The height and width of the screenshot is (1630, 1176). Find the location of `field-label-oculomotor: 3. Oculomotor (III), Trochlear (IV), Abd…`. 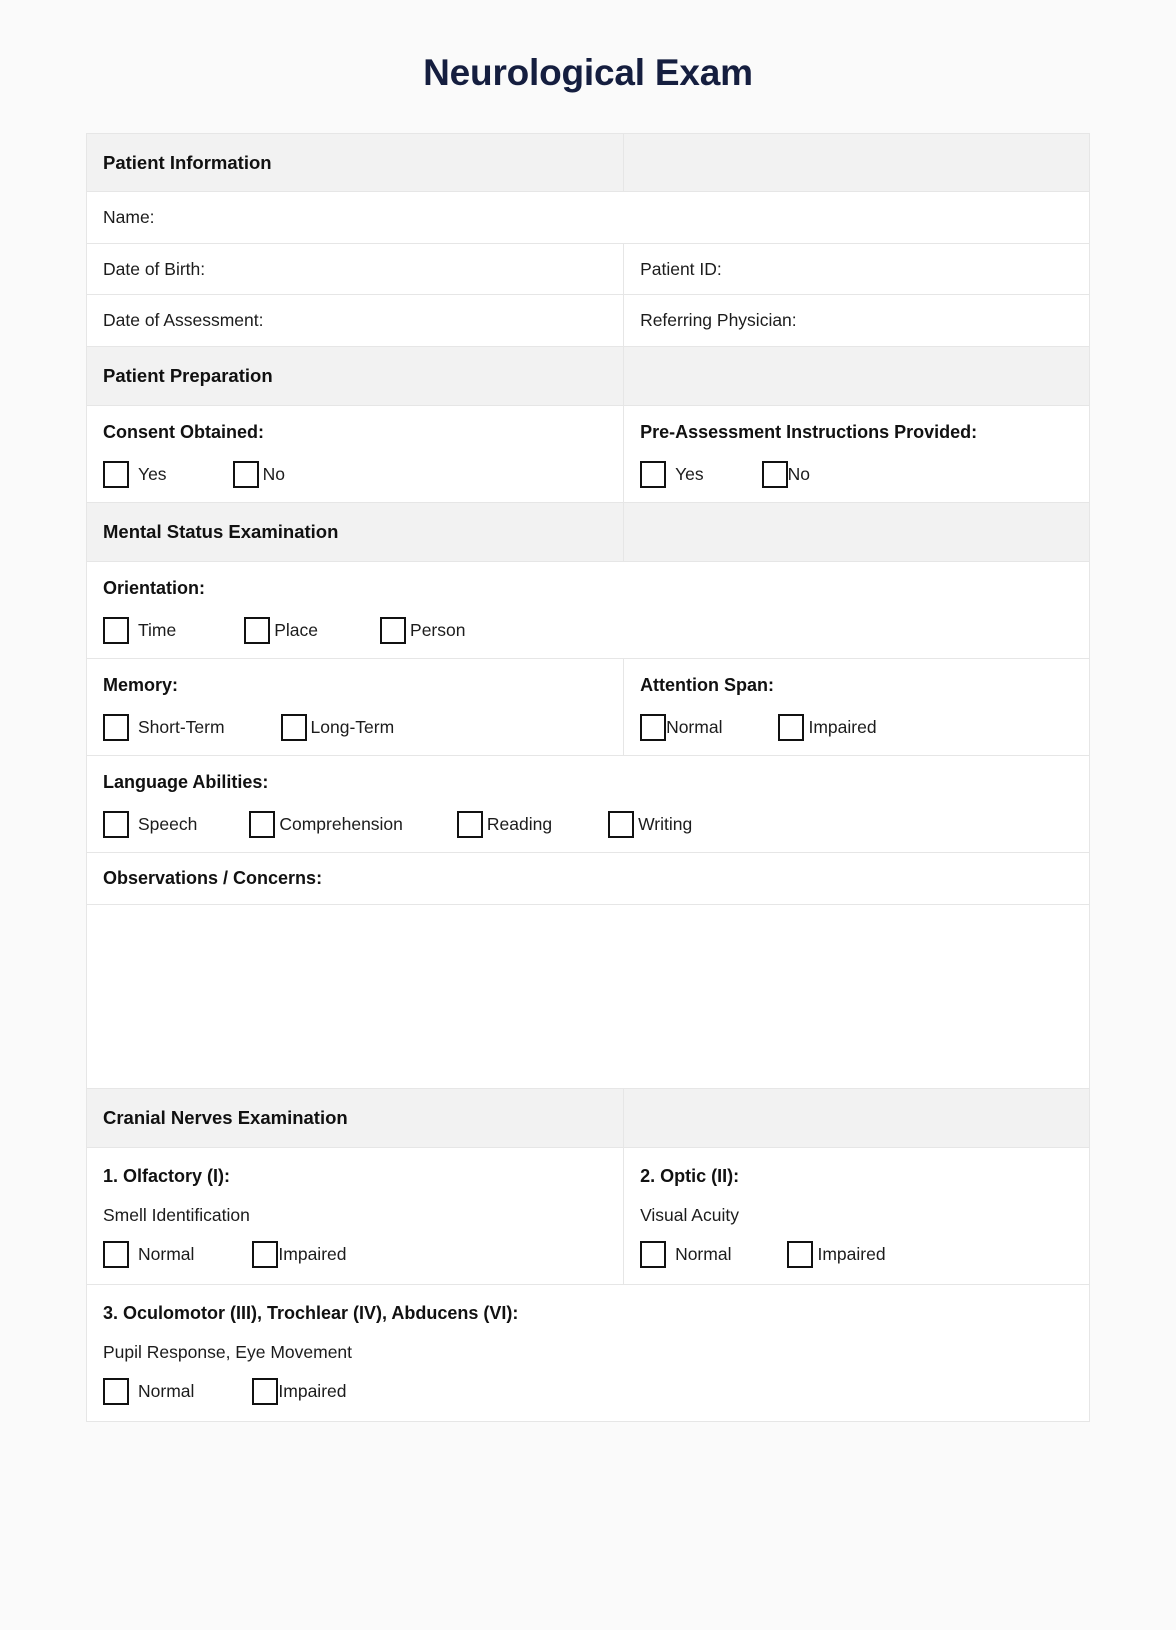

field-label-oculomotor: 3. Oculomotor (III), Trochlear (IV), Abd… is located at coordinates (311, 1312).